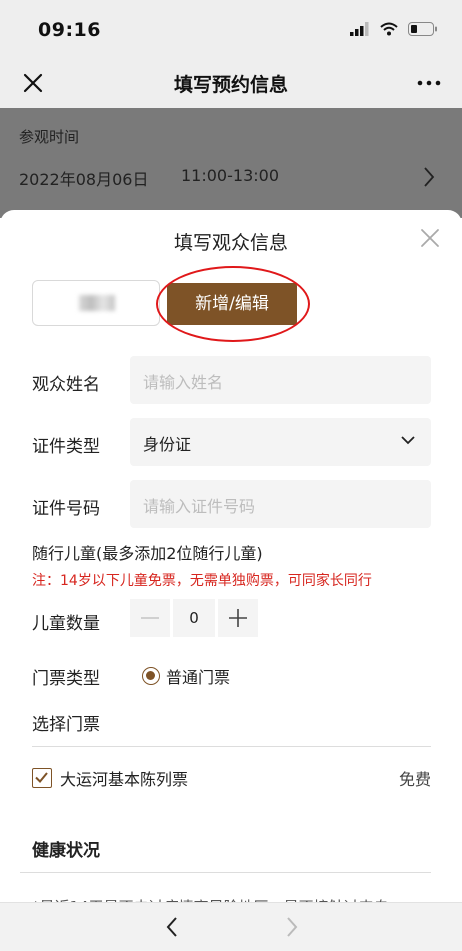  I want to click on visit-date: 2022年08月06日, so click(84, 179).